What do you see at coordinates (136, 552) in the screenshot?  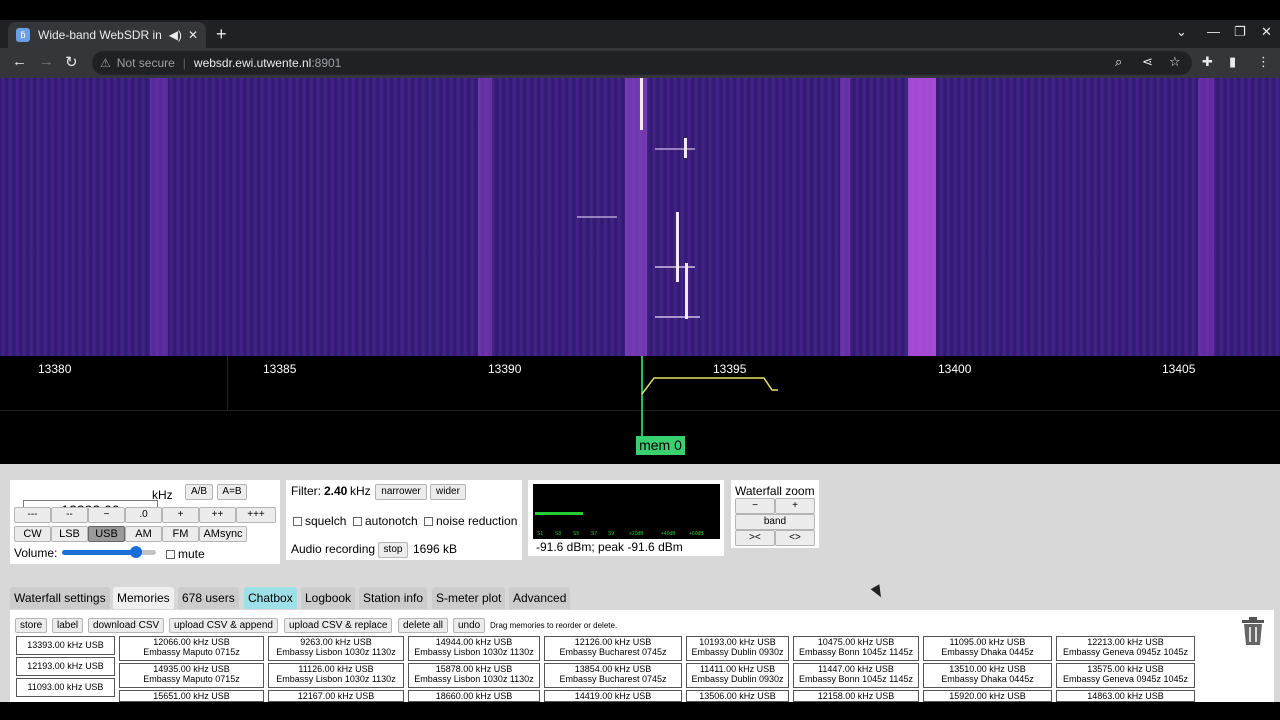 I see `volume-slider-knob` at bounding box center [136, 552].